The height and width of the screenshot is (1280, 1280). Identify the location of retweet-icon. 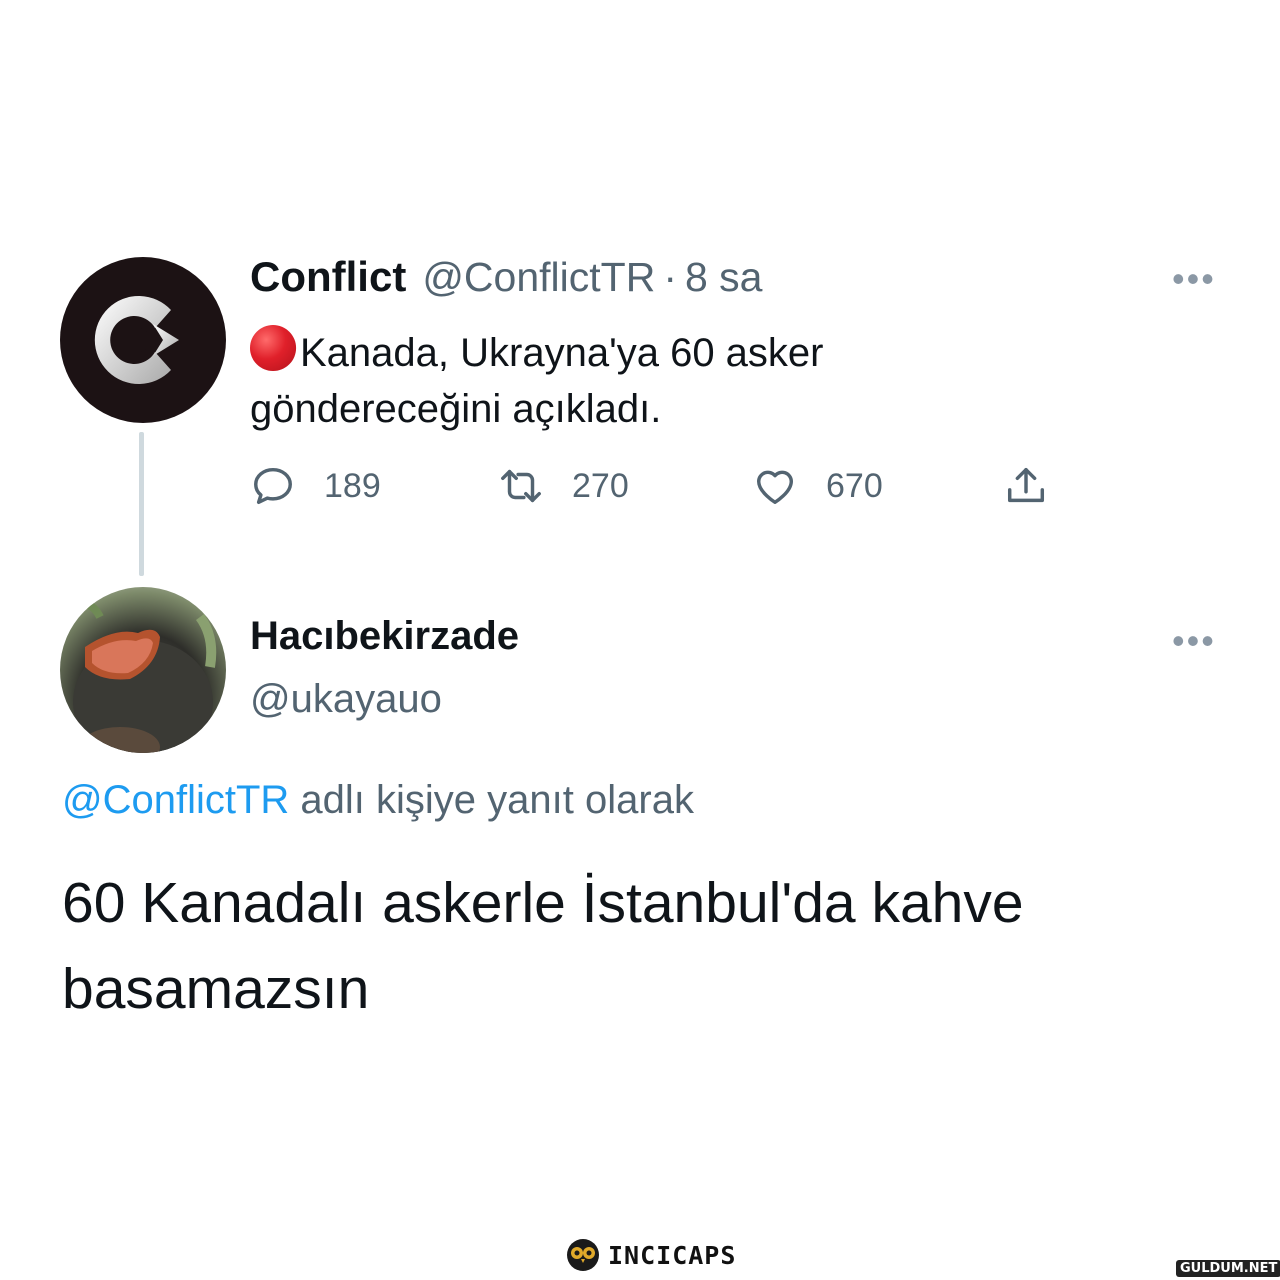
(521, 486).